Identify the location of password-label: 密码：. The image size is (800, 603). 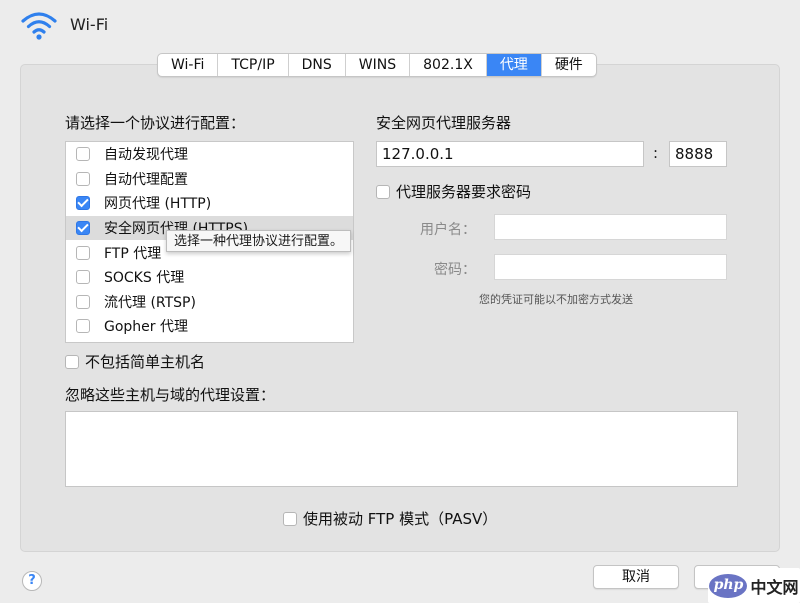
(455, 270).